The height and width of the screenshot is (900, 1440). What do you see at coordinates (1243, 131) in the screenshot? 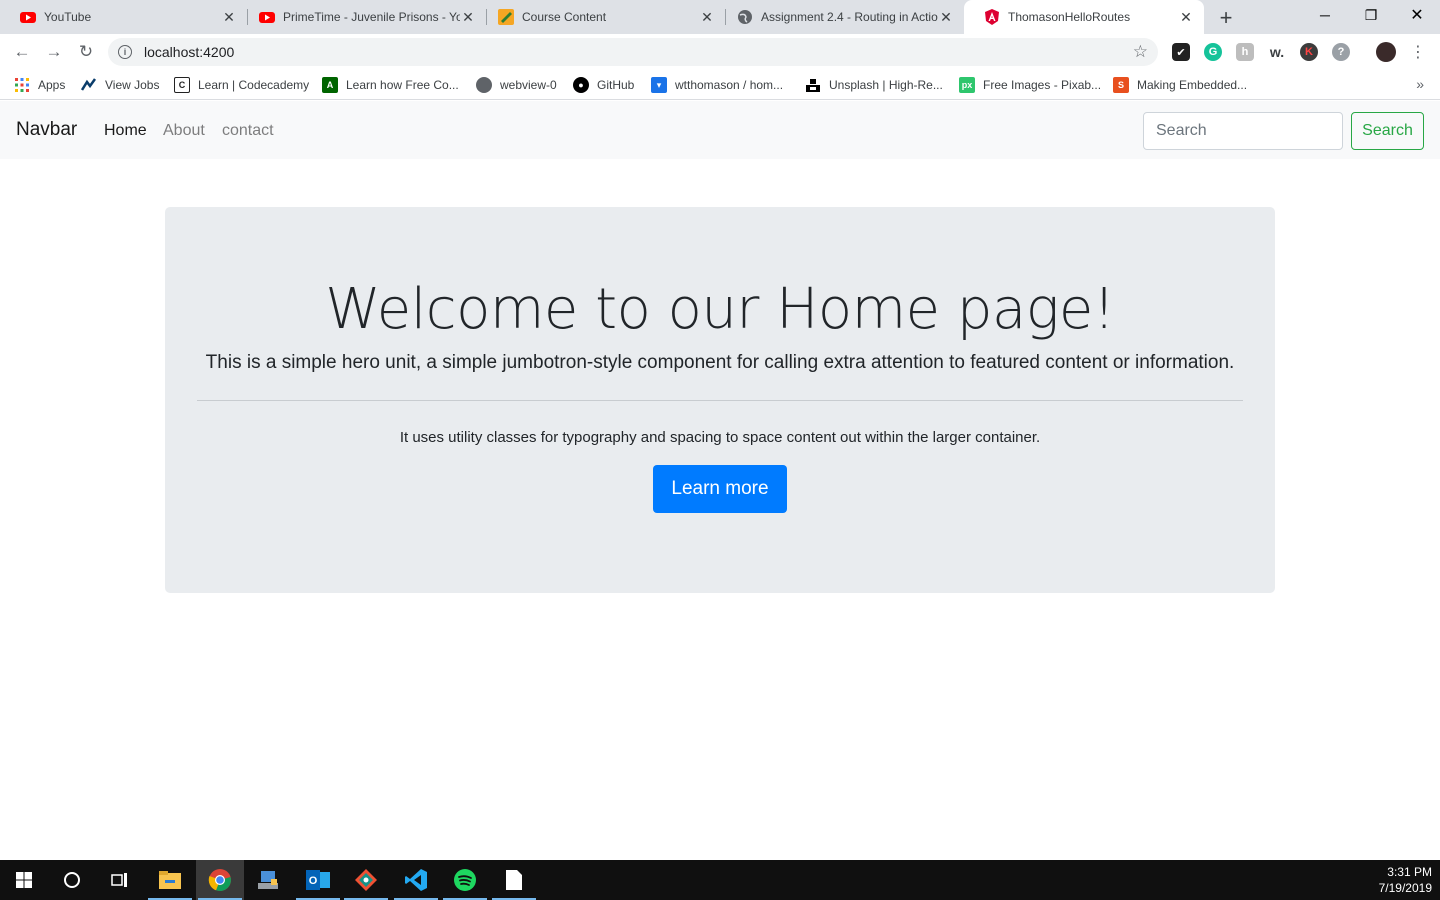
I see `search-input` at bounding box center [1243, 131].